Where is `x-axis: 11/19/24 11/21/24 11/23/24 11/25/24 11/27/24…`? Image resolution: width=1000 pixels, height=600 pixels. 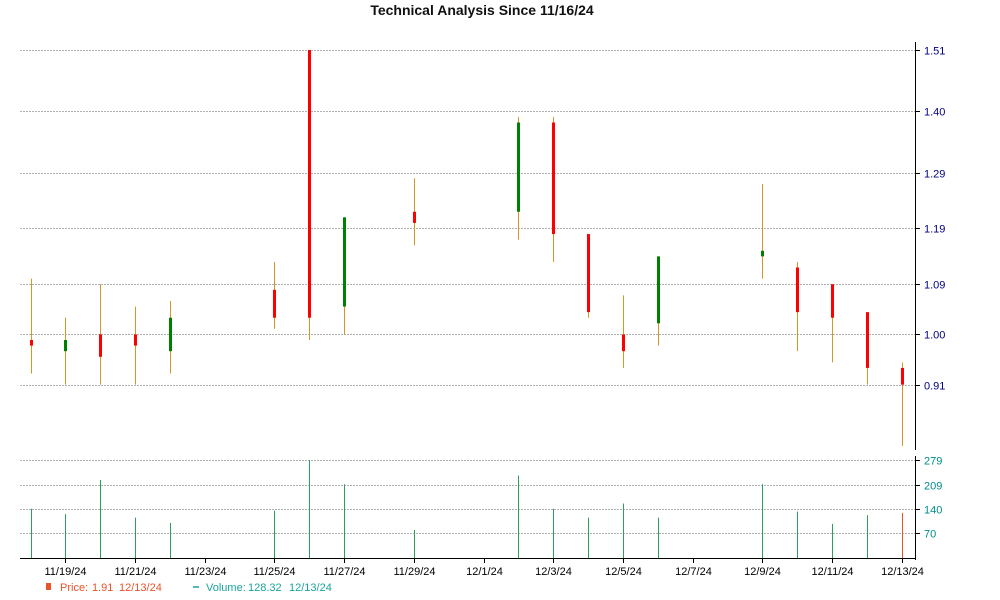
x-axis: 11/19/24 11/21/24 11/23/24 11/25/24 11/27/24… is located at coordinates (472, 568).